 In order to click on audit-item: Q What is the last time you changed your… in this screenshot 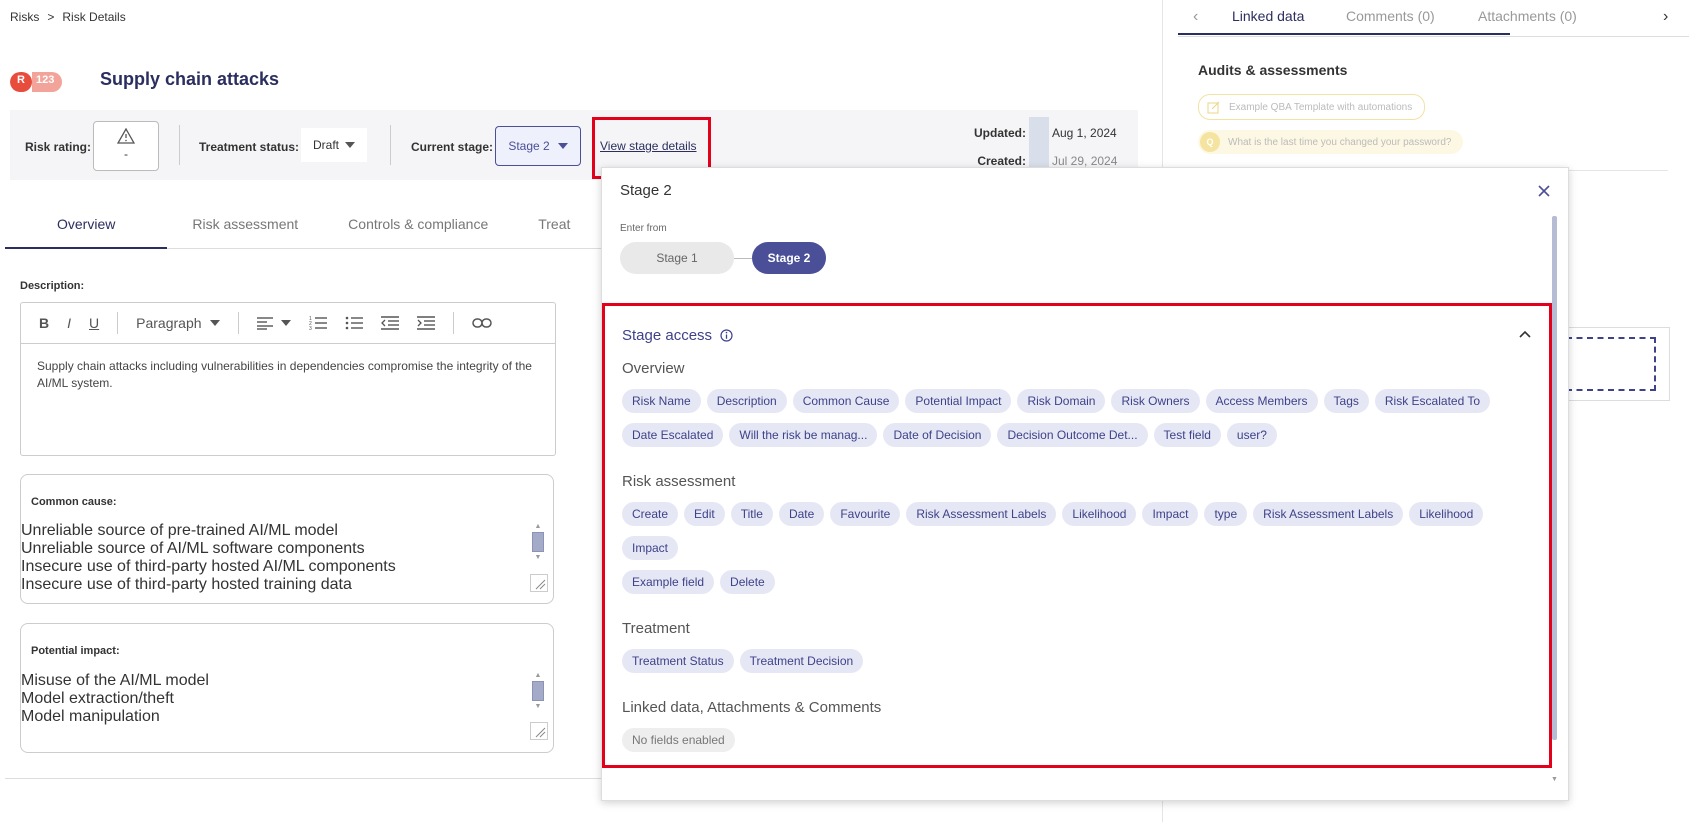, I will do `click(1331, 142)`.